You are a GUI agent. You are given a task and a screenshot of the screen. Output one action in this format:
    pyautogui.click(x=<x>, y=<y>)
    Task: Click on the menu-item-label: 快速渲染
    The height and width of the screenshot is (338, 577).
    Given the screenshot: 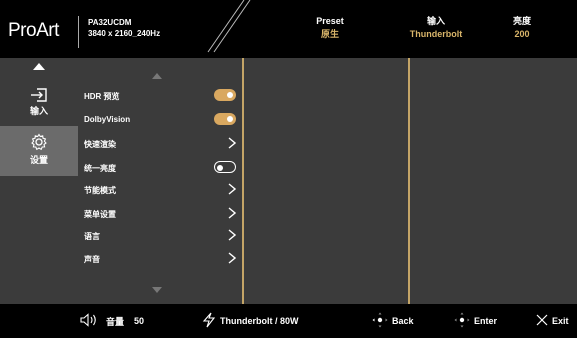 What is the action you would take?
    pyautogui.click(x=100, y=144)
    